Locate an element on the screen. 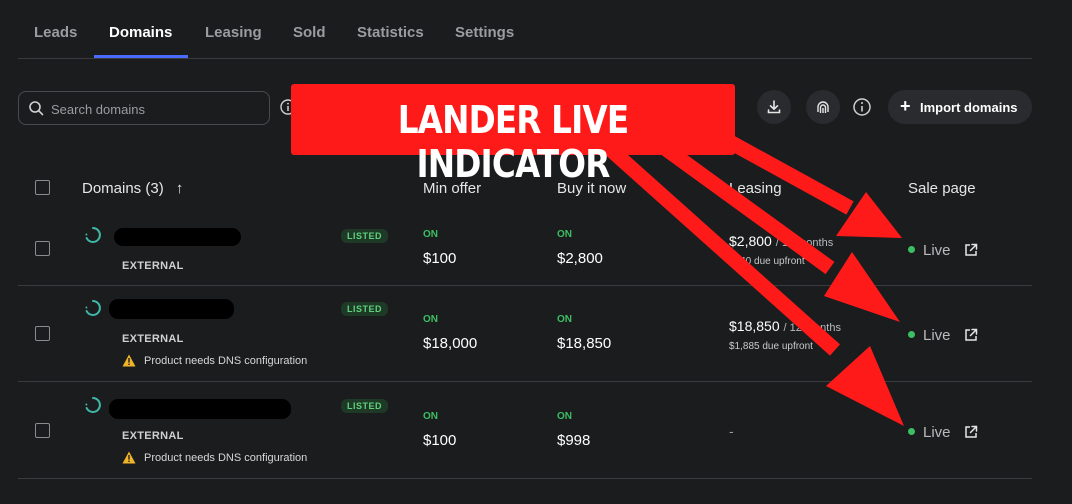  lease-price: $18,850 / 12 months is located at coordinates (785, 326).